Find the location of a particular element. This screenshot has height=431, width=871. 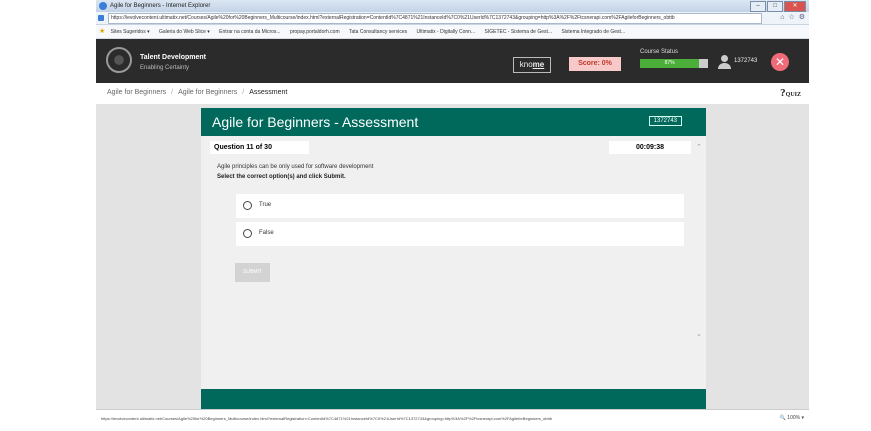

assessment-footer is located at coordinates (453, 399).